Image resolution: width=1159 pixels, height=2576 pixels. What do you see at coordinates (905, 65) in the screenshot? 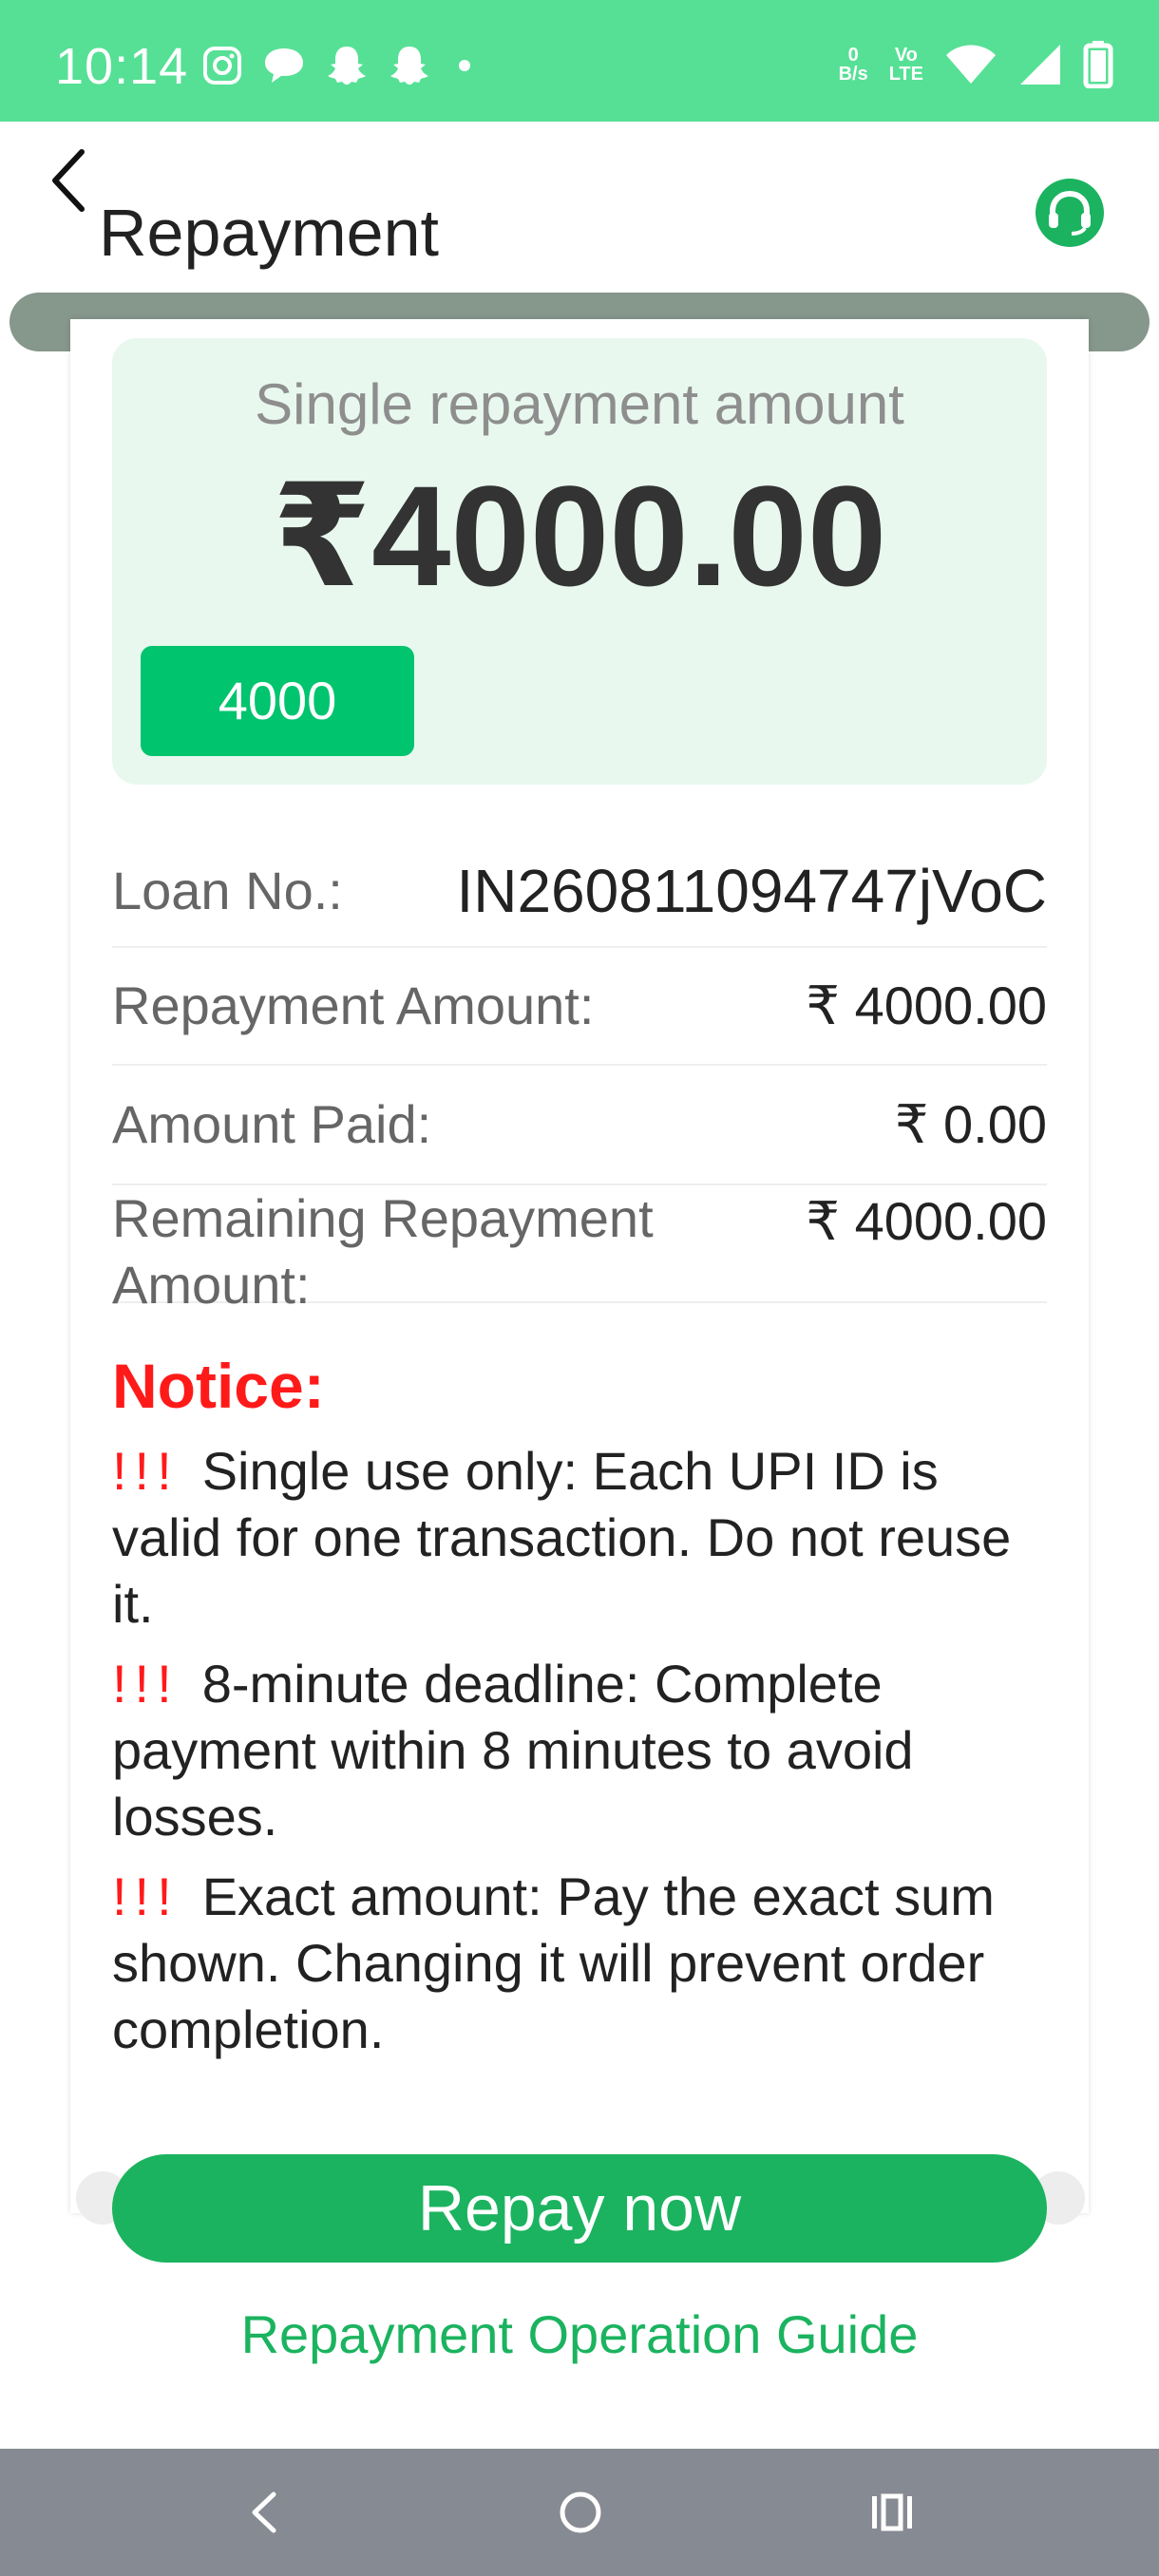
I see `volte-icon: Vo LTE` at bounding box center [905, 65].